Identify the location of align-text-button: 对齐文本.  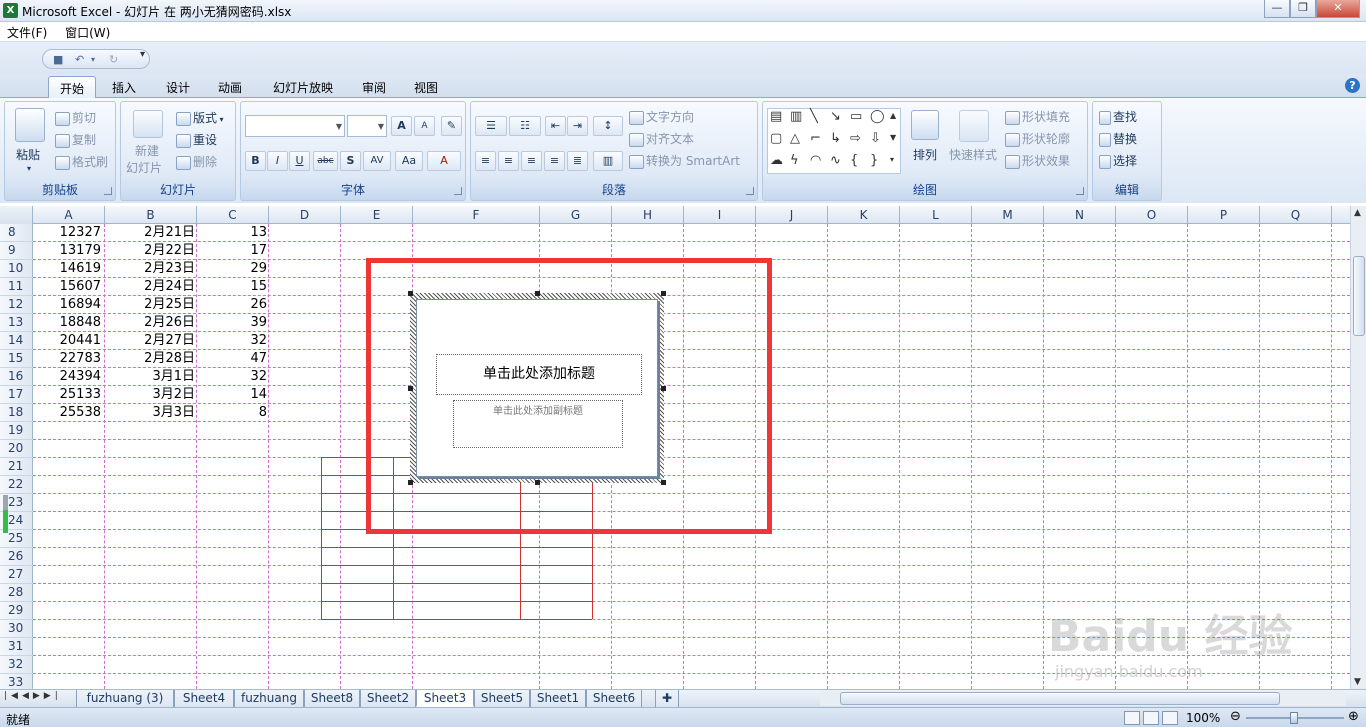
(661, 138).